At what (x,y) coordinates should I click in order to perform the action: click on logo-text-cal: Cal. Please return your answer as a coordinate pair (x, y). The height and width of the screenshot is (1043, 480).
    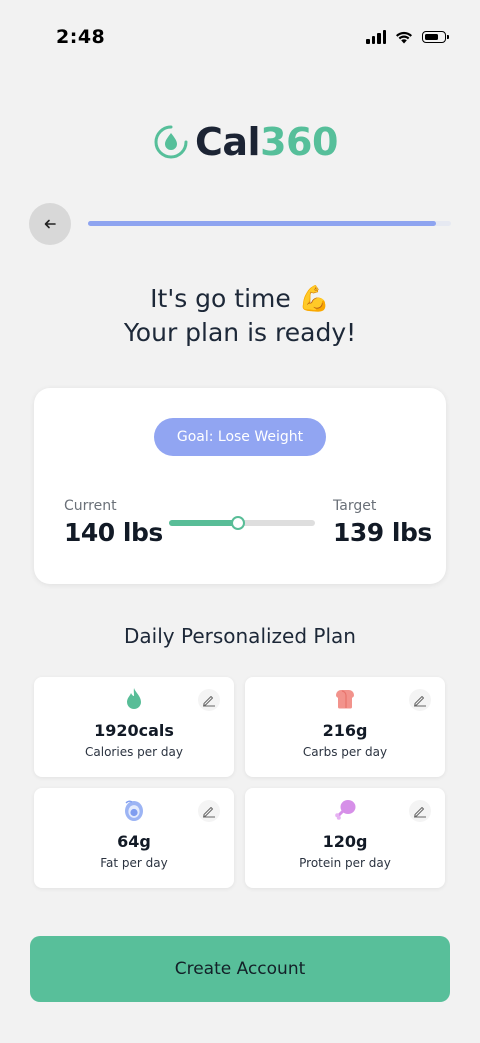
    Looking at the image, I should click on (228, 142).